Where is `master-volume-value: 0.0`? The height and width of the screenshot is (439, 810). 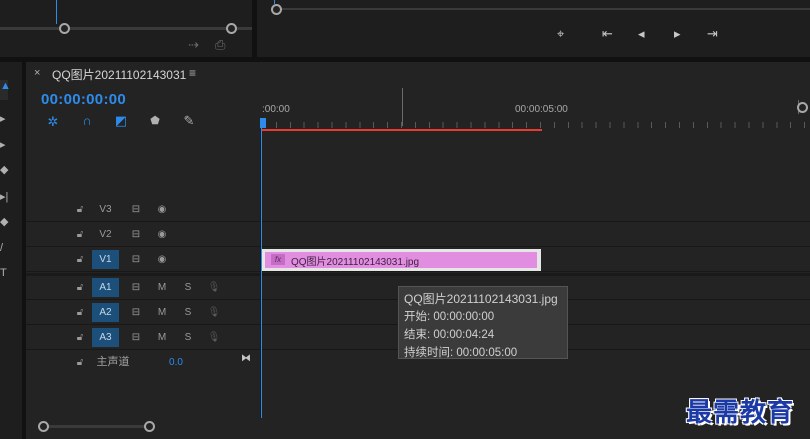
master-volume-value: 0.0 is located at coordinates (176, 362).